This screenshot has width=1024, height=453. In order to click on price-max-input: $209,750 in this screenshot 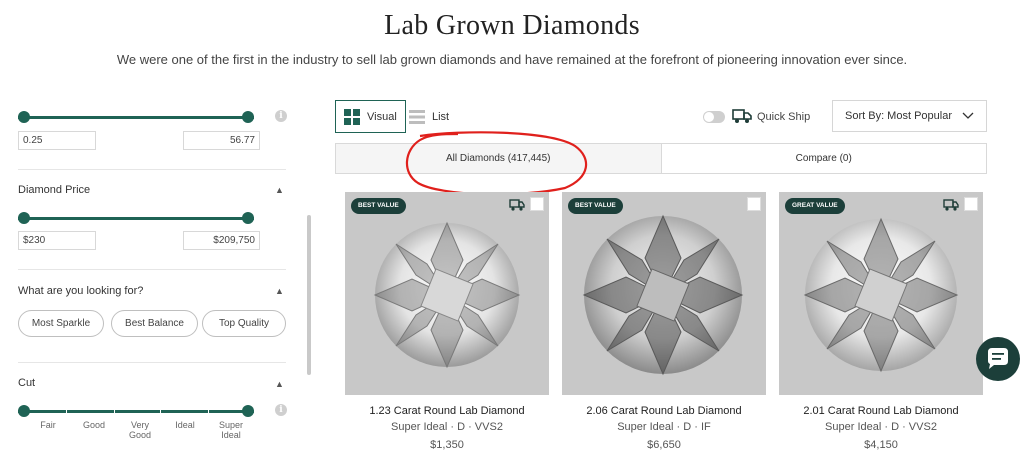, I will do `click(221, 240)`.